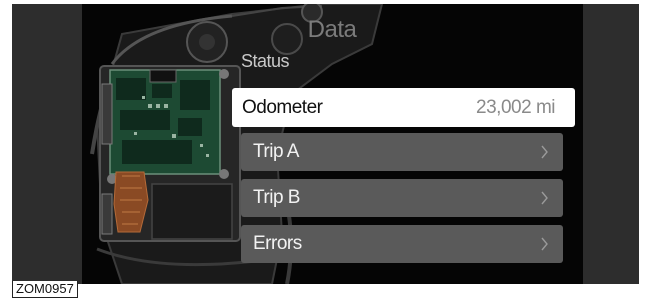 The width and height of the screenshot is (651, 299). Describe the element at coordinates (265, 61) in the screenshot. I see `section-subtitle: Status` at that location.